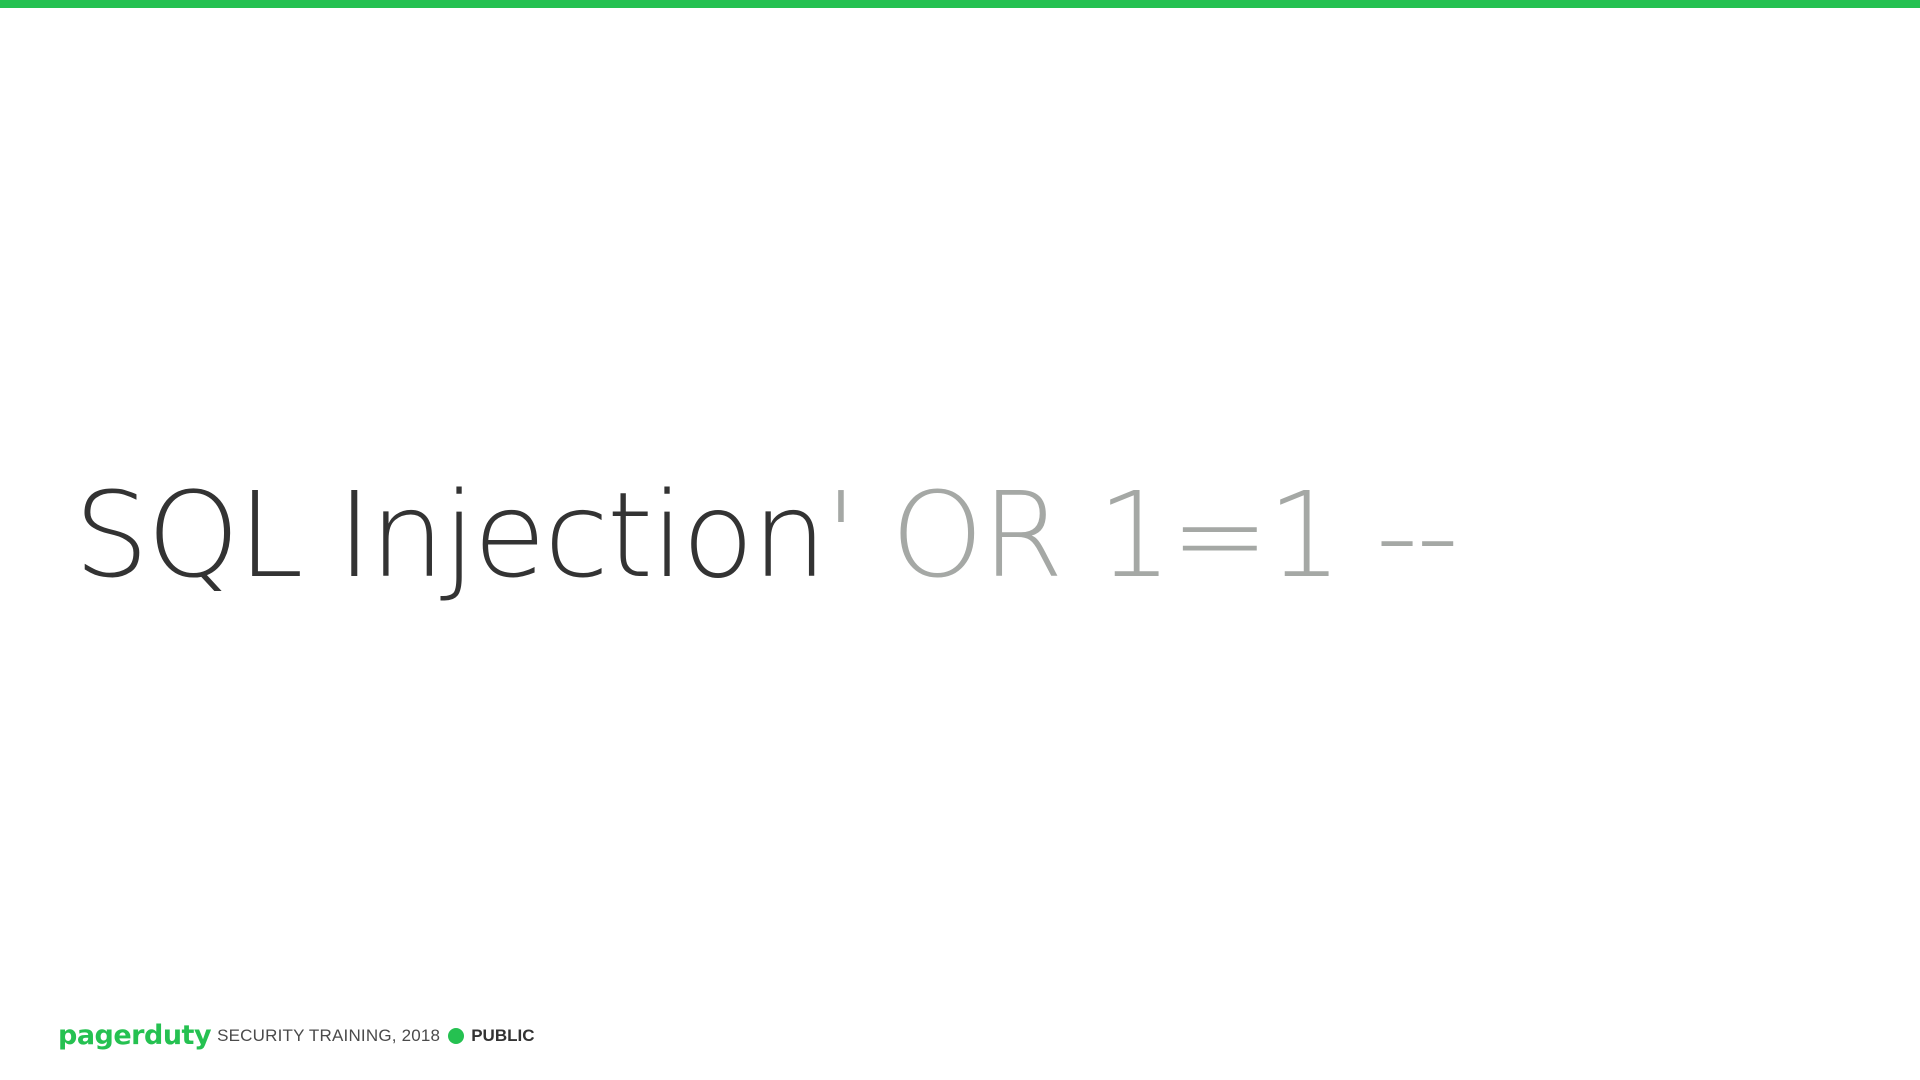 This screenshot has width=1920, height=1080. I want to click on title-main-text: SQL Injection, so click(450, 535).